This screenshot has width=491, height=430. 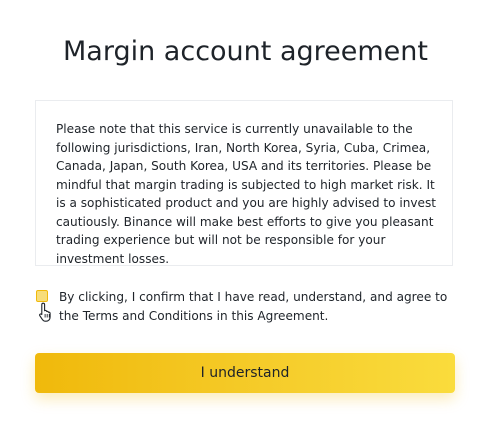 What do you see at coordinates (45, 312) in the screenshot?
I see `hand-pointer-icon` at bounding box center [45, 312].